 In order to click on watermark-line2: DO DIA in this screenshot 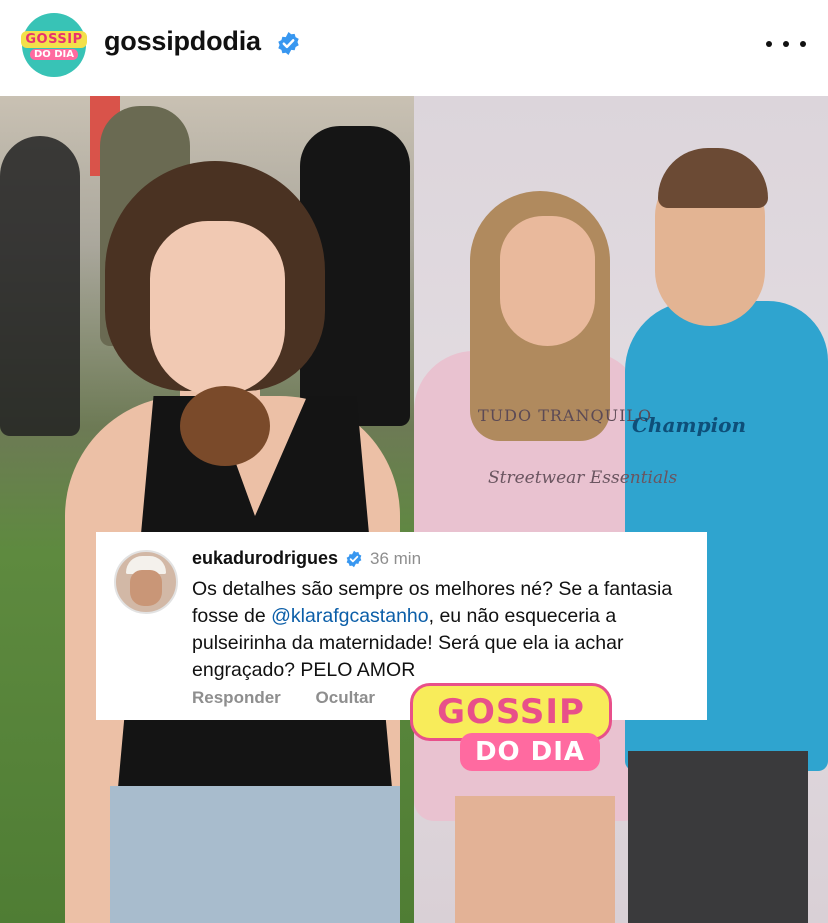, I will do `click(530, 752)`.